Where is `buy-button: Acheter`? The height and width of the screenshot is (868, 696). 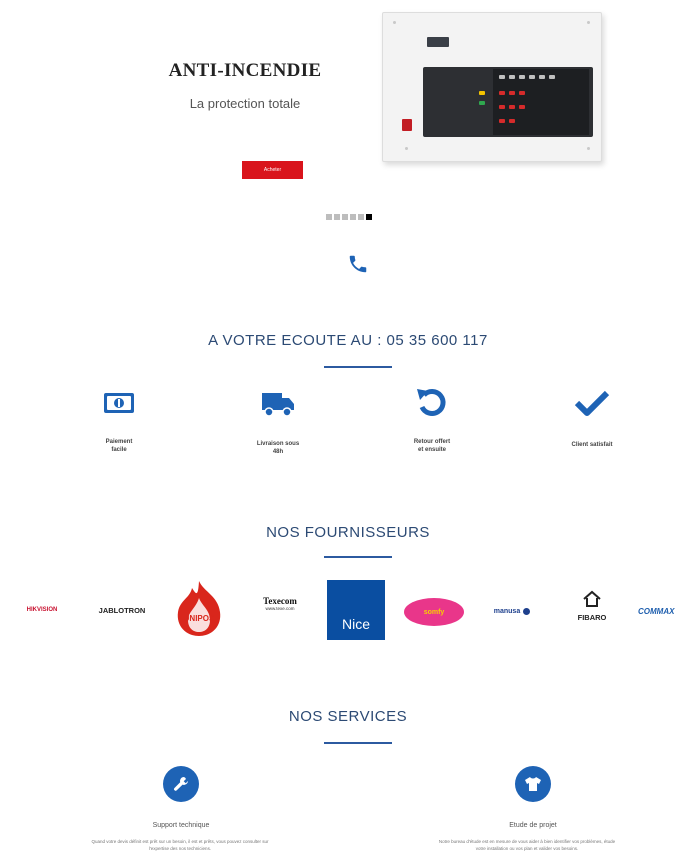 buy-button: Acheter is located at coordinates (272, 170).